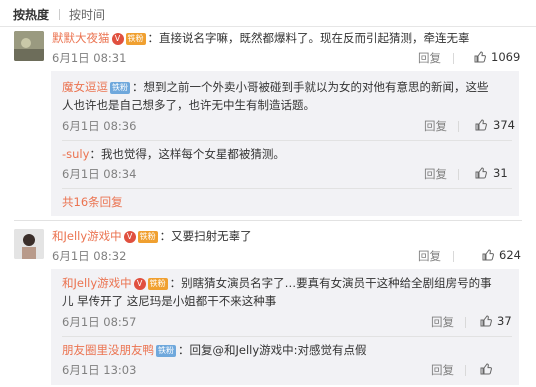 The height and width of the screenshot is (387, 536). I want to click on like-count: 37, so click(504, 321).